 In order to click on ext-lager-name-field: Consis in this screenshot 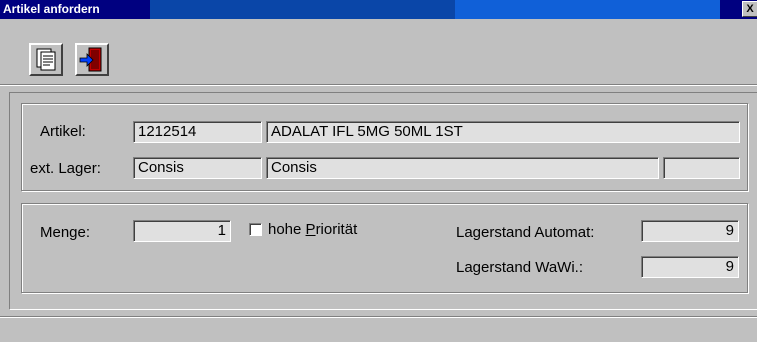, I will do `click(462, 168)`.